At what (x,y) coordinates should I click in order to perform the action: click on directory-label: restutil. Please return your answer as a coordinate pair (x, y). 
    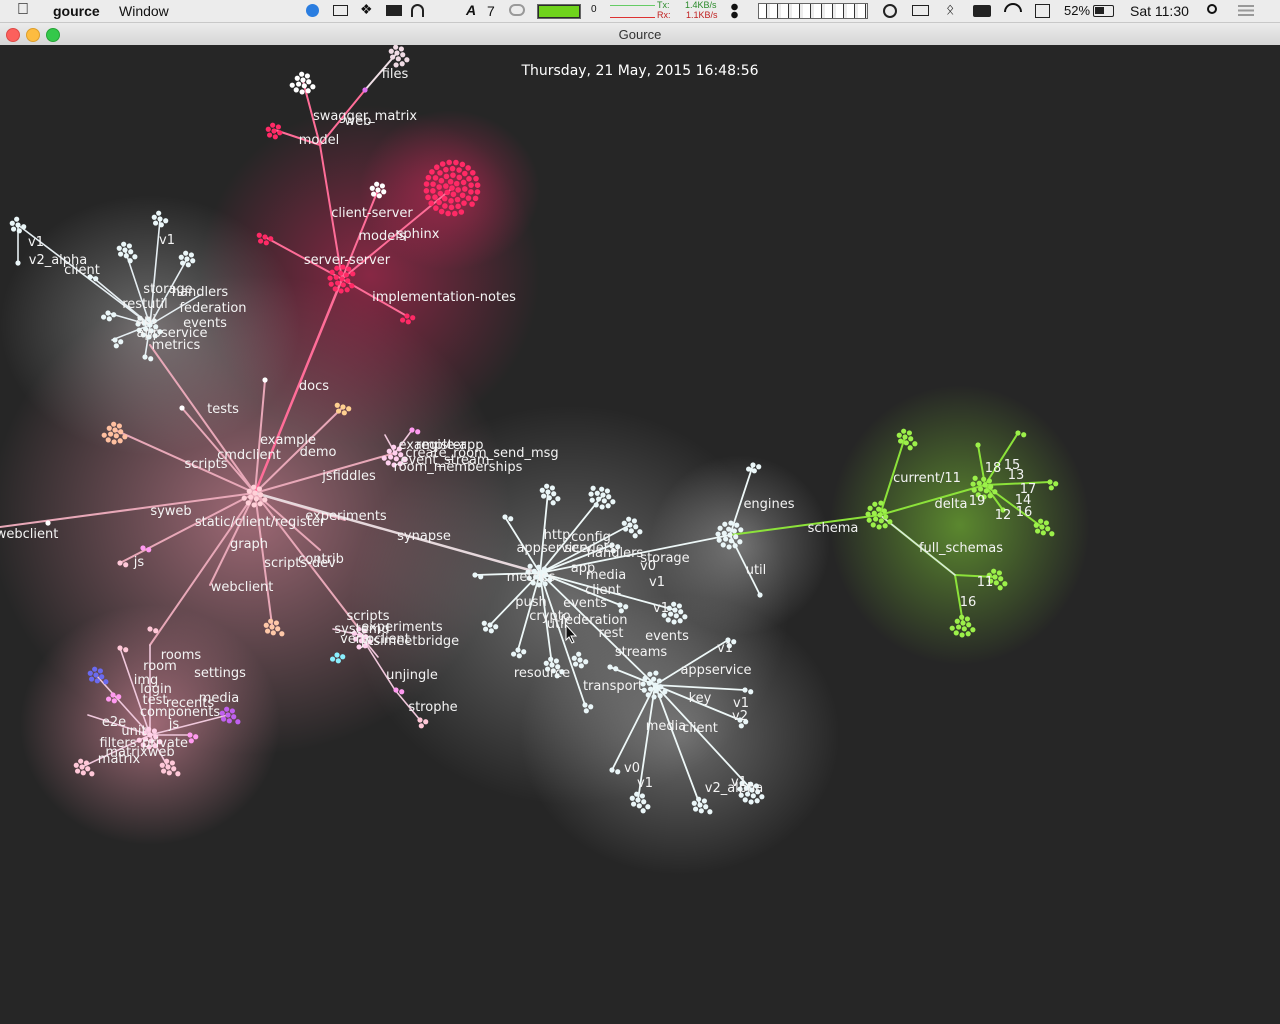
    Looking at the image, I should click on (145, 304).